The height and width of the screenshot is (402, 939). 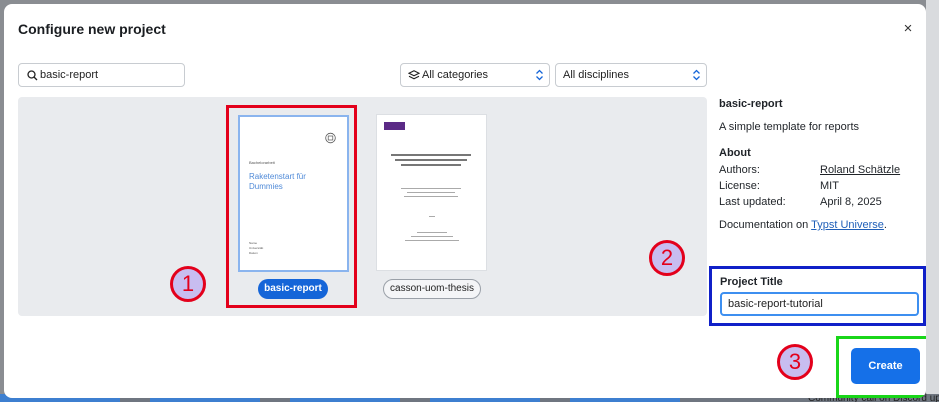 I want to click on close-icon: ×, so click(x=908, y=28).